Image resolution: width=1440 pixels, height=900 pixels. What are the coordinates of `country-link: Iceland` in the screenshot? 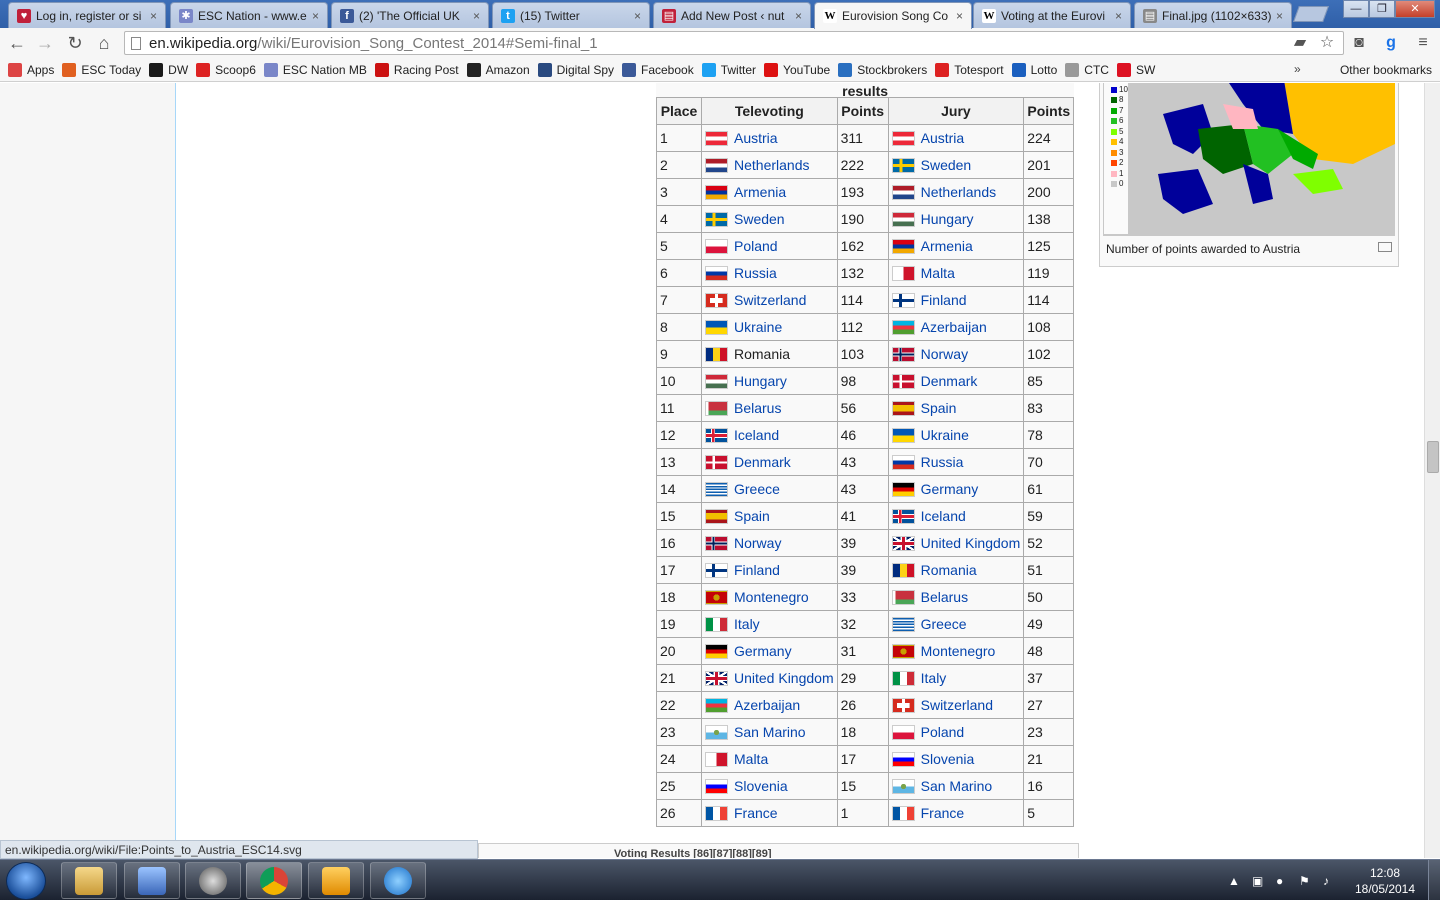 It's located at (943, 516).